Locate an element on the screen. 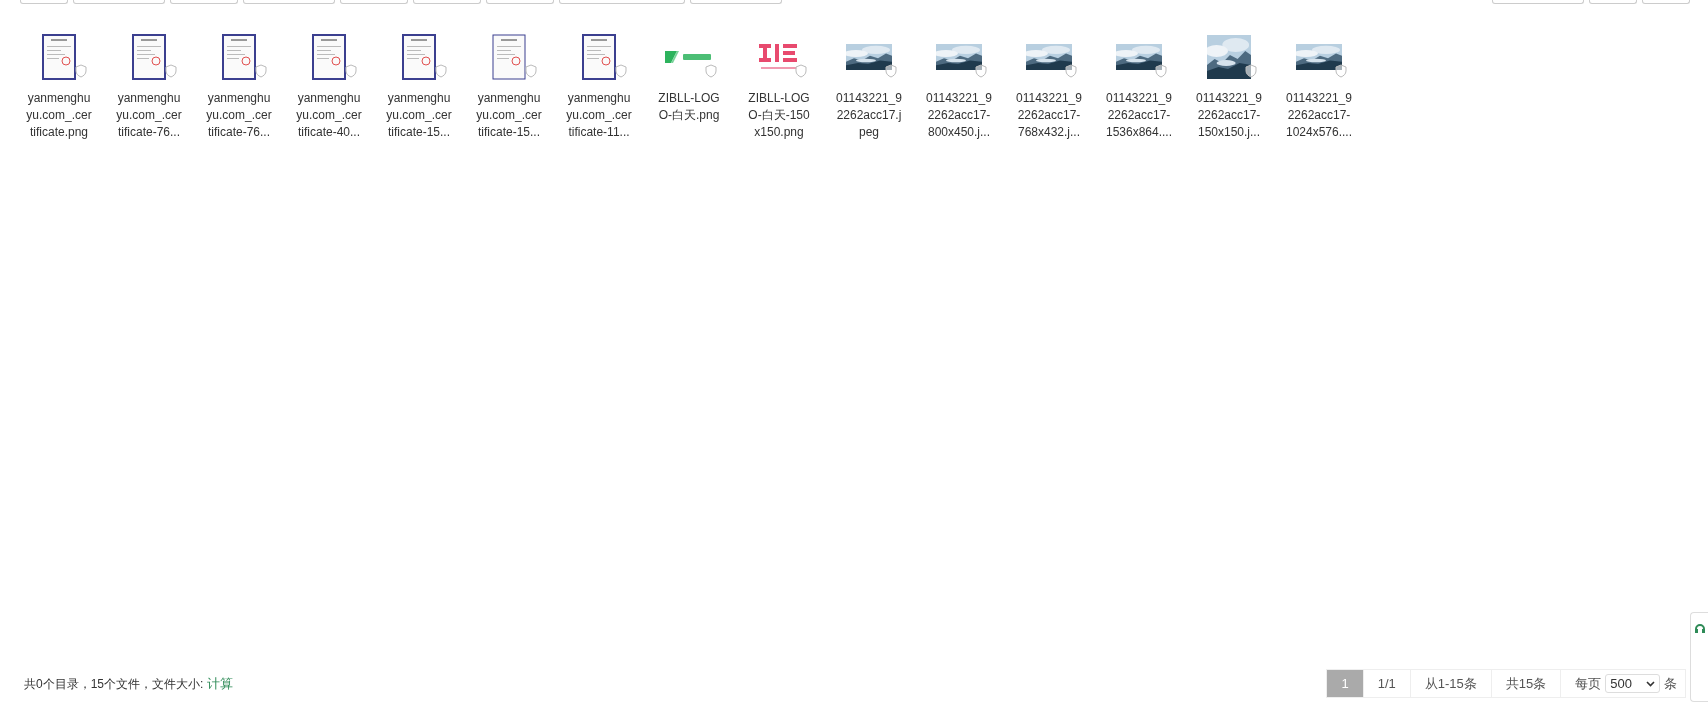 This screenshot has height=702, width=1708. calculate-link: 计算 is located at coordinates (220, 683).